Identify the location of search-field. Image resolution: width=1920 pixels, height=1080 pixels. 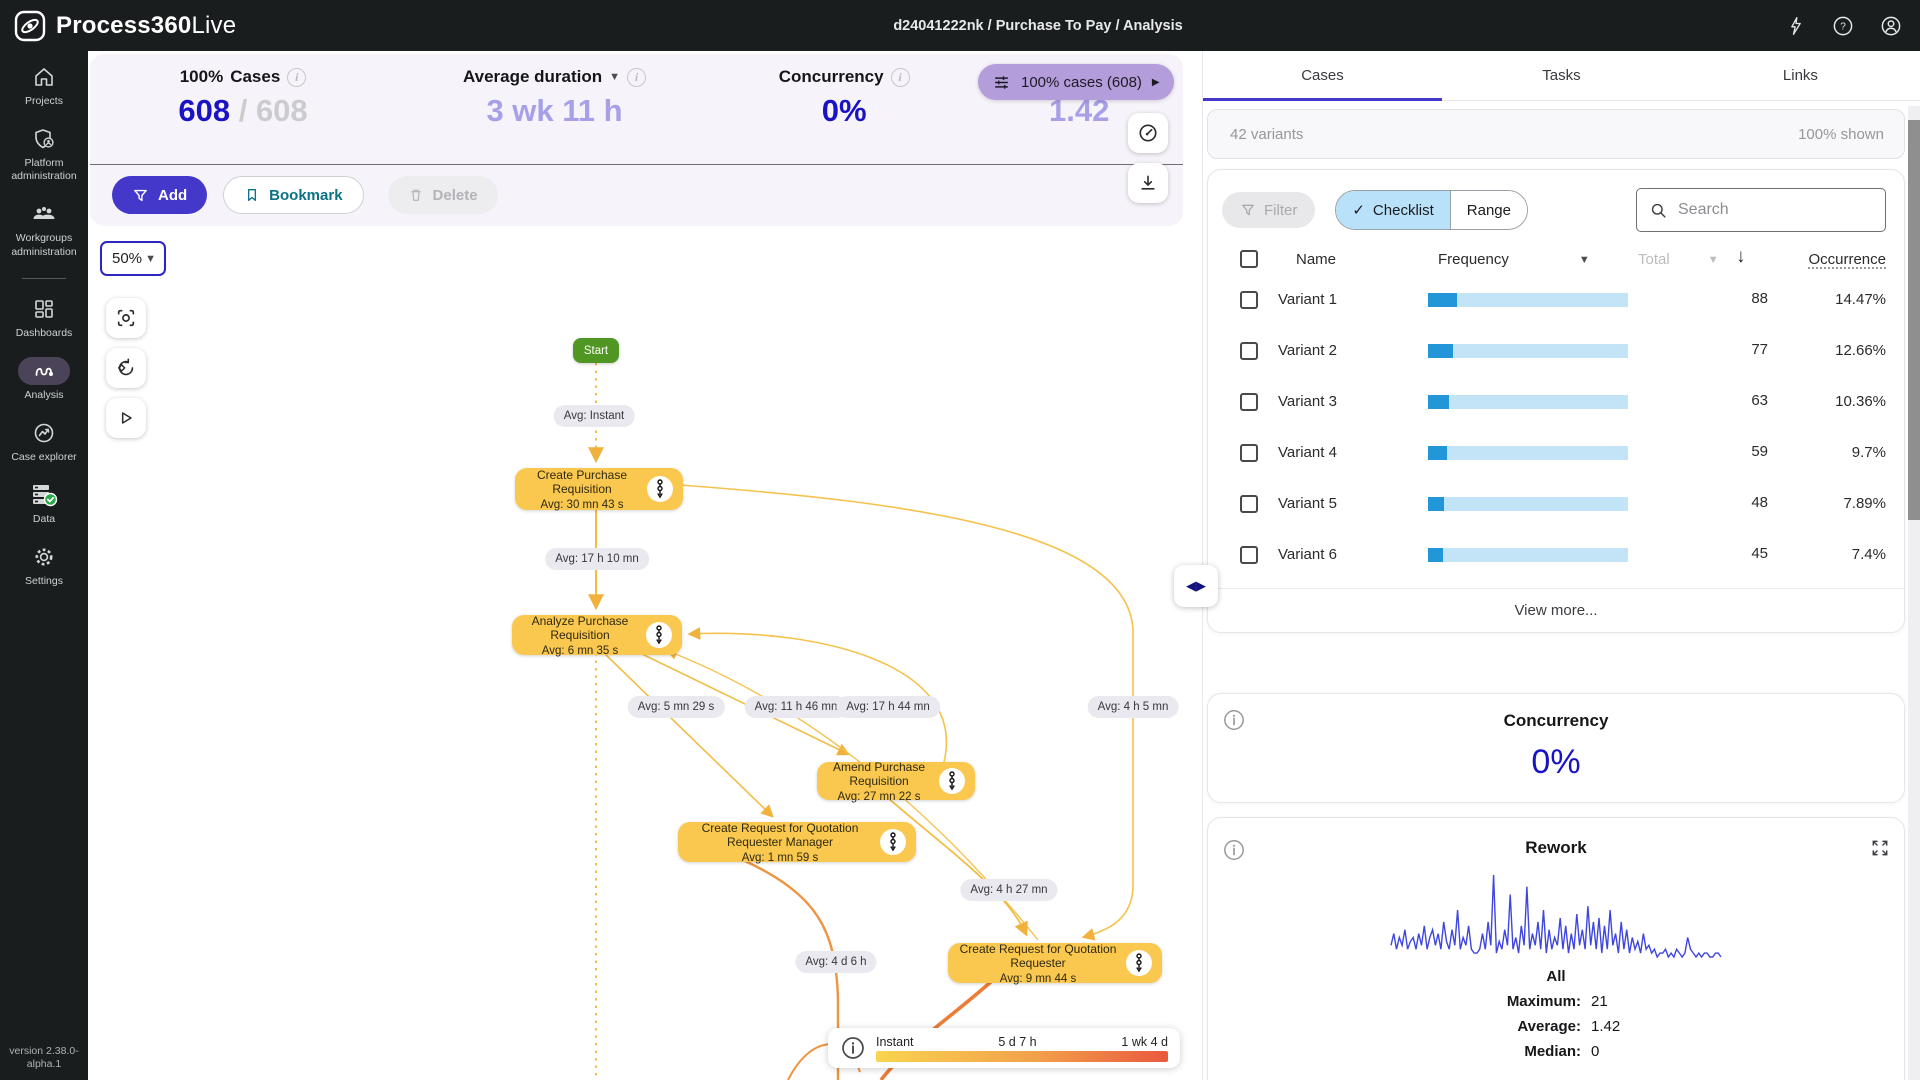
(1761, 210).